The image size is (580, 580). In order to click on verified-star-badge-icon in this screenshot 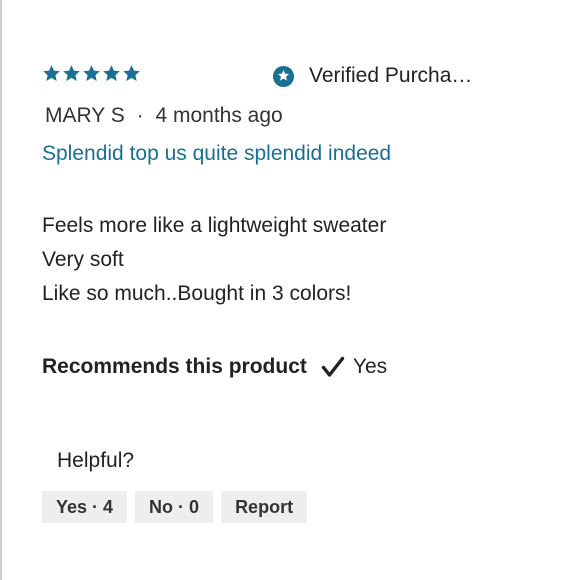, I will do `click(283, 76)`.